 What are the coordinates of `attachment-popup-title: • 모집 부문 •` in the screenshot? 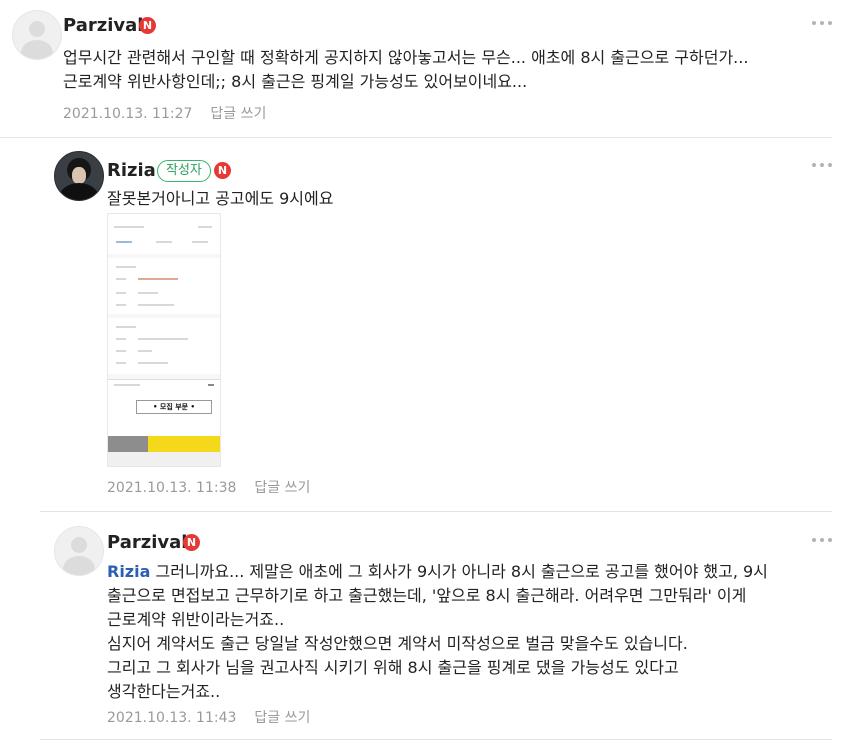 It's located at (174, 407).